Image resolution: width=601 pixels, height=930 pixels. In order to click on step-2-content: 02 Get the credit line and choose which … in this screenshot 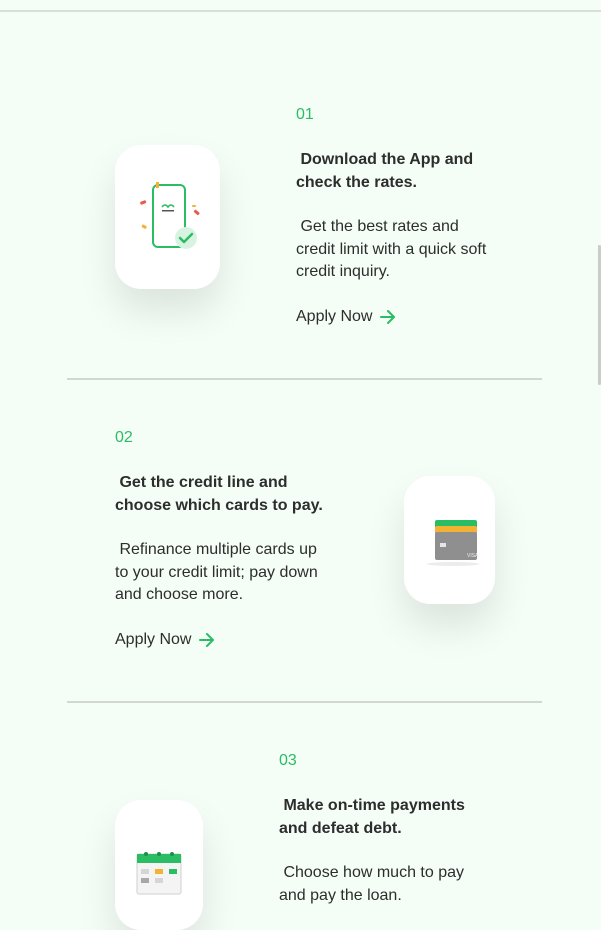, I will do `click(235, 539)`.